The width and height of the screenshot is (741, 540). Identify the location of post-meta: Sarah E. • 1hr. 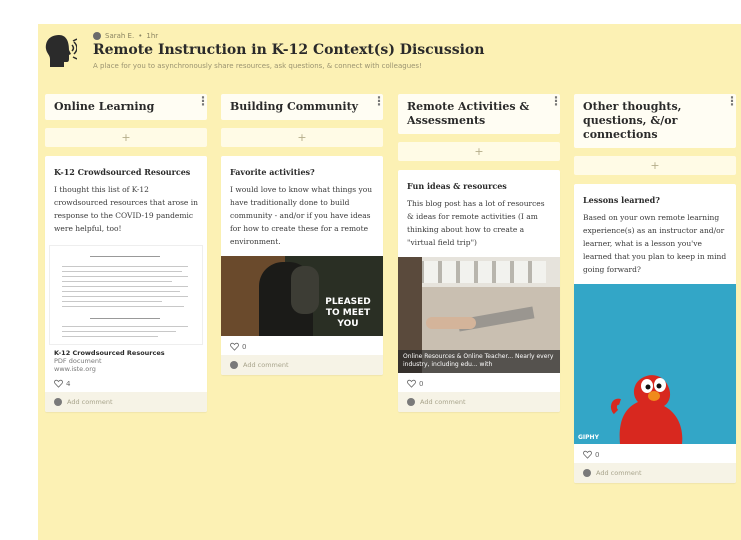
(125, 35).